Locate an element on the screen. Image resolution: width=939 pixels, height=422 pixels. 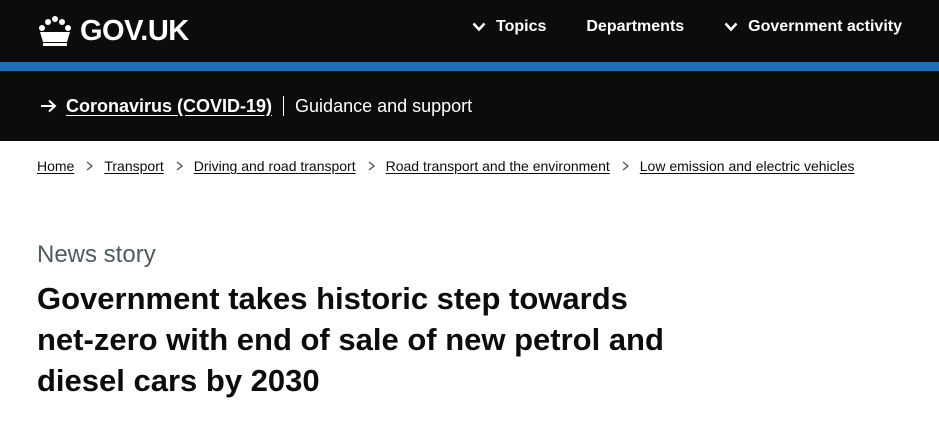
breadcrumb-road-transport-environment: Road transport and the environment is located at coordinates (498, 166).